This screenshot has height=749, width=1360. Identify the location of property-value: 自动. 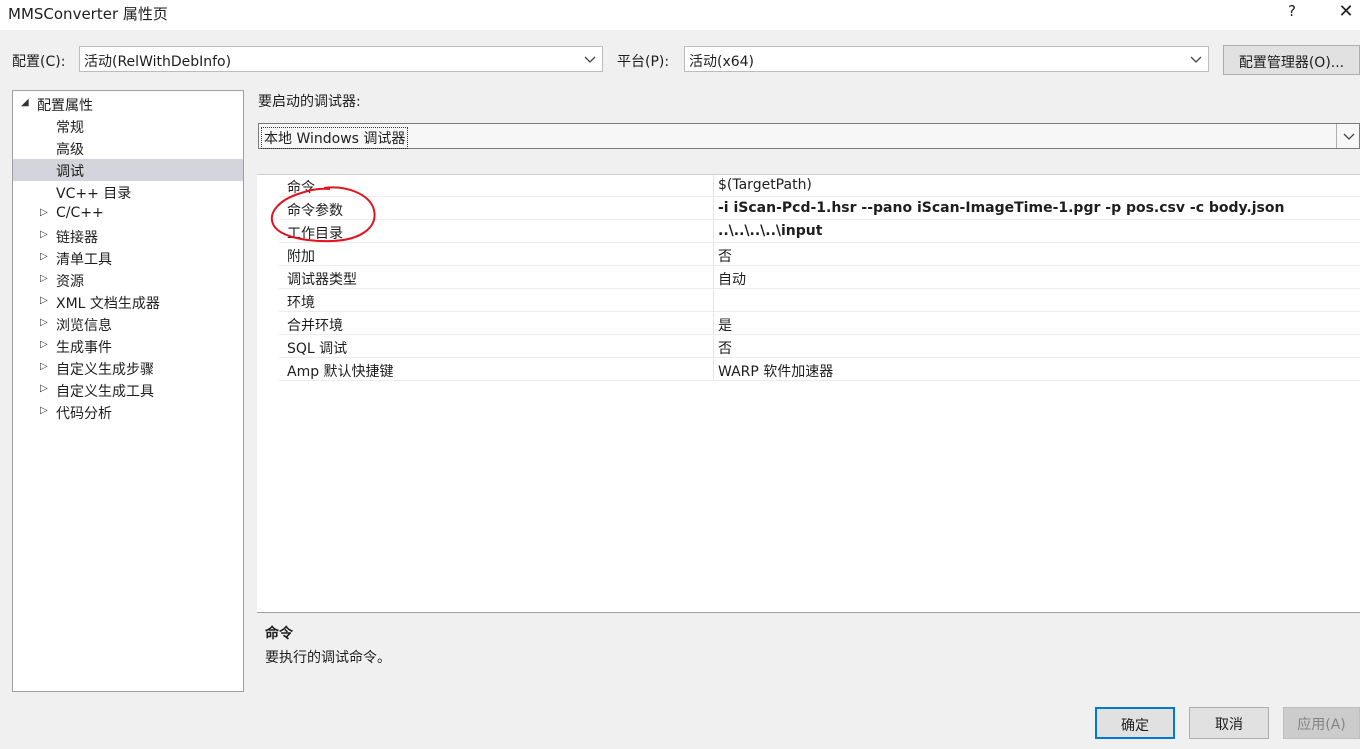
(732, 279).